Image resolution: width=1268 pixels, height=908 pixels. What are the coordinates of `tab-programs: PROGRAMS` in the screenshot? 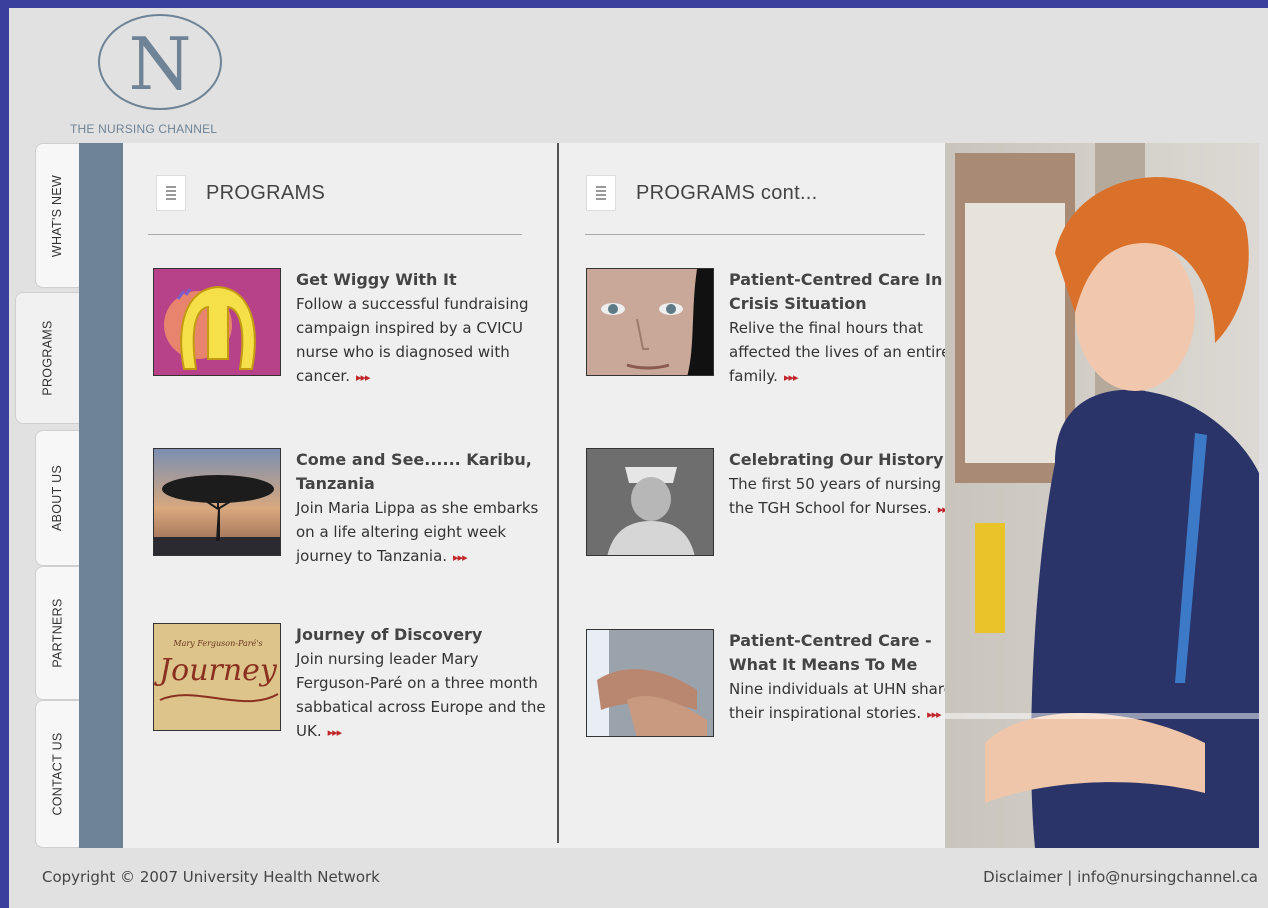 It's located at (47, 358).